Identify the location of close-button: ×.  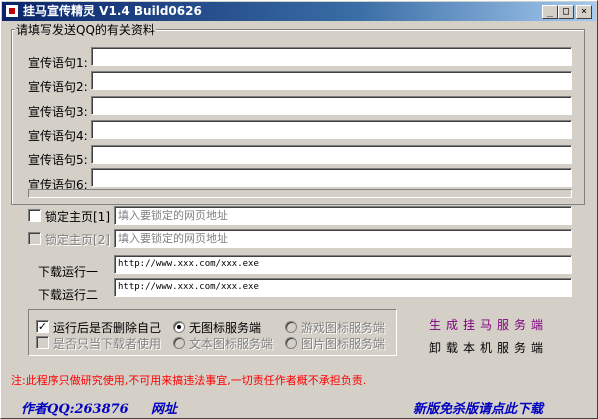
(584, 12).